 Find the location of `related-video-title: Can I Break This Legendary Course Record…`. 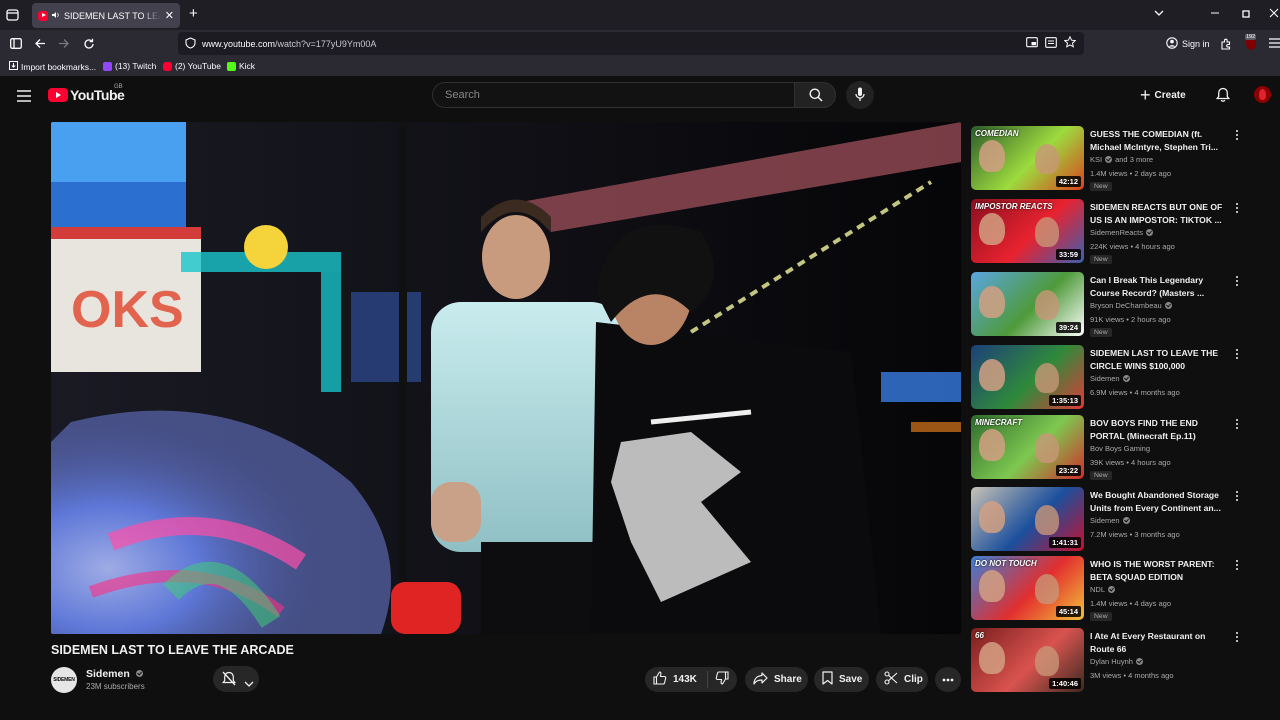

related-video-title: Can I Break This Legendary Course Record… is located at coordinates (1159, 287).